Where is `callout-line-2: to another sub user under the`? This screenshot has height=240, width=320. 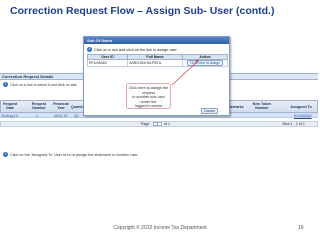
callout-line-2: to another sub user under the is located at coordinates (148, 99).